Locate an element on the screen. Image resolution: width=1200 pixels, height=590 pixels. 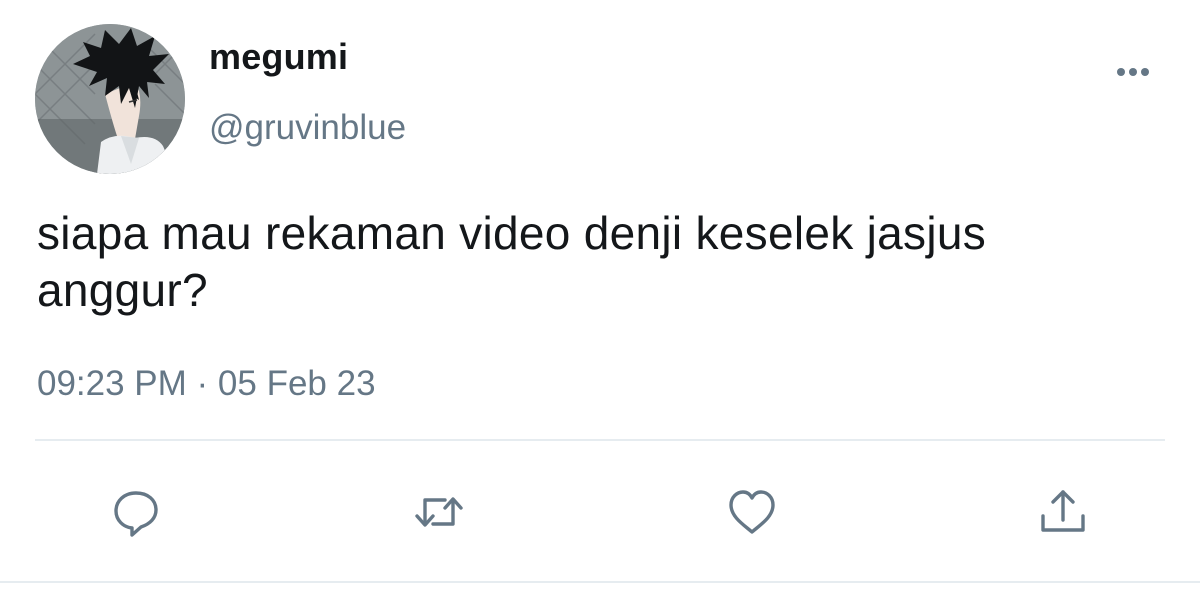
heart-icon is located at coordinates (752, 512).